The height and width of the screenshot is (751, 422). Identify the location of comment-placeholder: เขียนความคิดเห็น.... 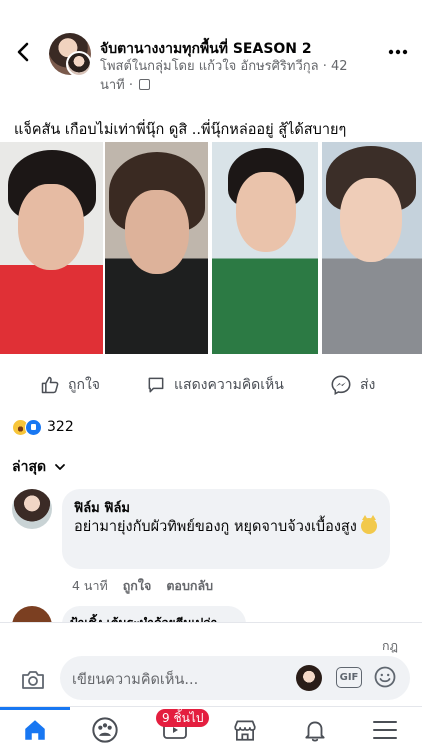
(135, 680).